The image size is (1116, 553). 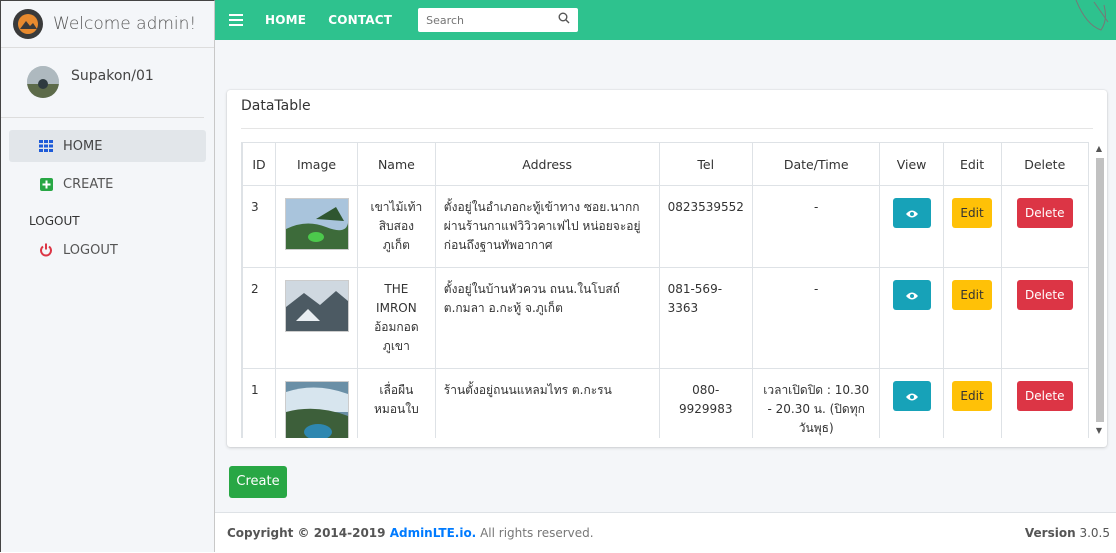 I want to click on cell-tel: 080-9929983, so click(x=705, y=403).